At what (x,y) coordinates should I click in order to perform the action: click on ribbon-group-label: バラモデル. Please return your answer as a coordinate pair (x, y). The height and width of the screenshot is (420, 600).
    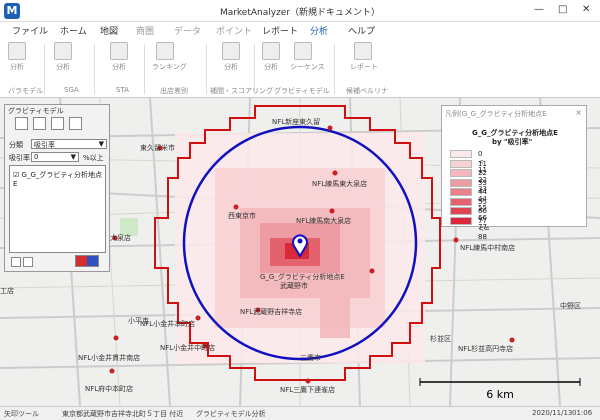
    Looking at the image, I should click on (25, 91).